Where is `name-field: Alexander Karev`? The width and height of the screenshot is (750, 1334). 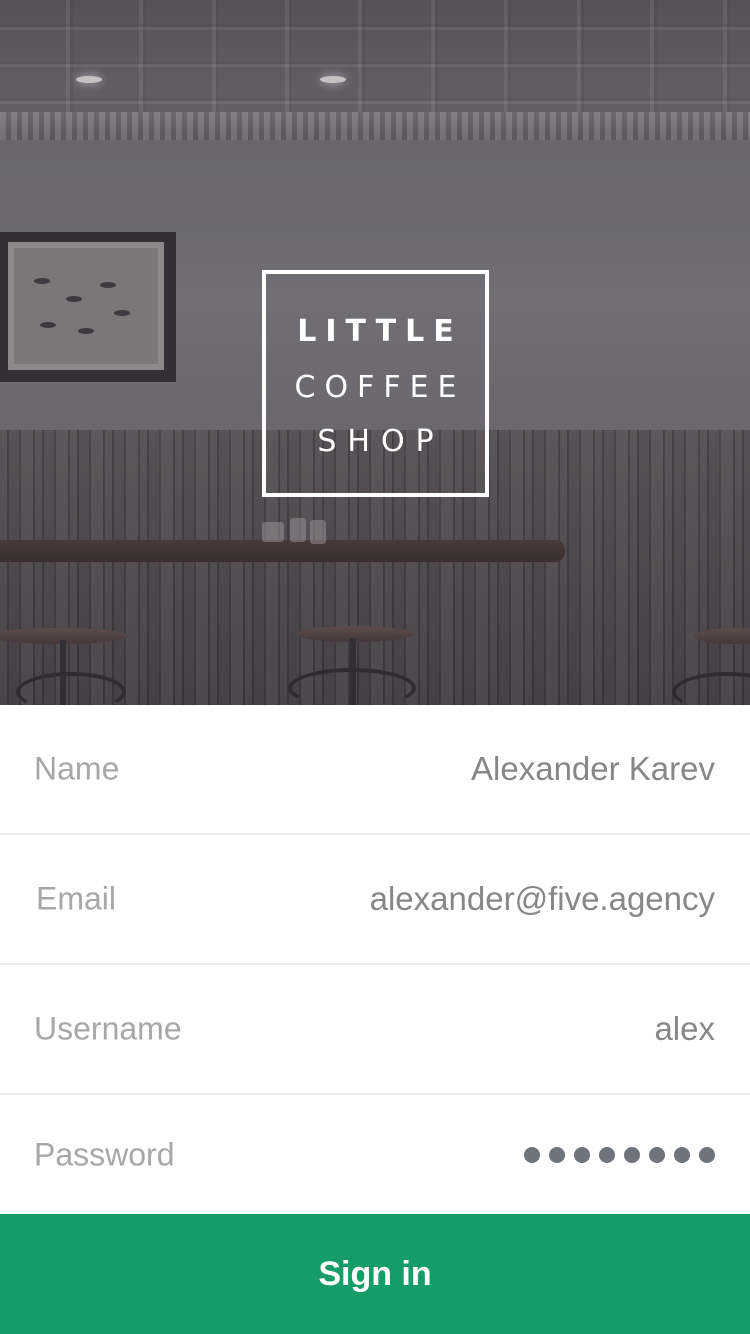
name-field: Alexander Karev is located at coordinates (475, 769).